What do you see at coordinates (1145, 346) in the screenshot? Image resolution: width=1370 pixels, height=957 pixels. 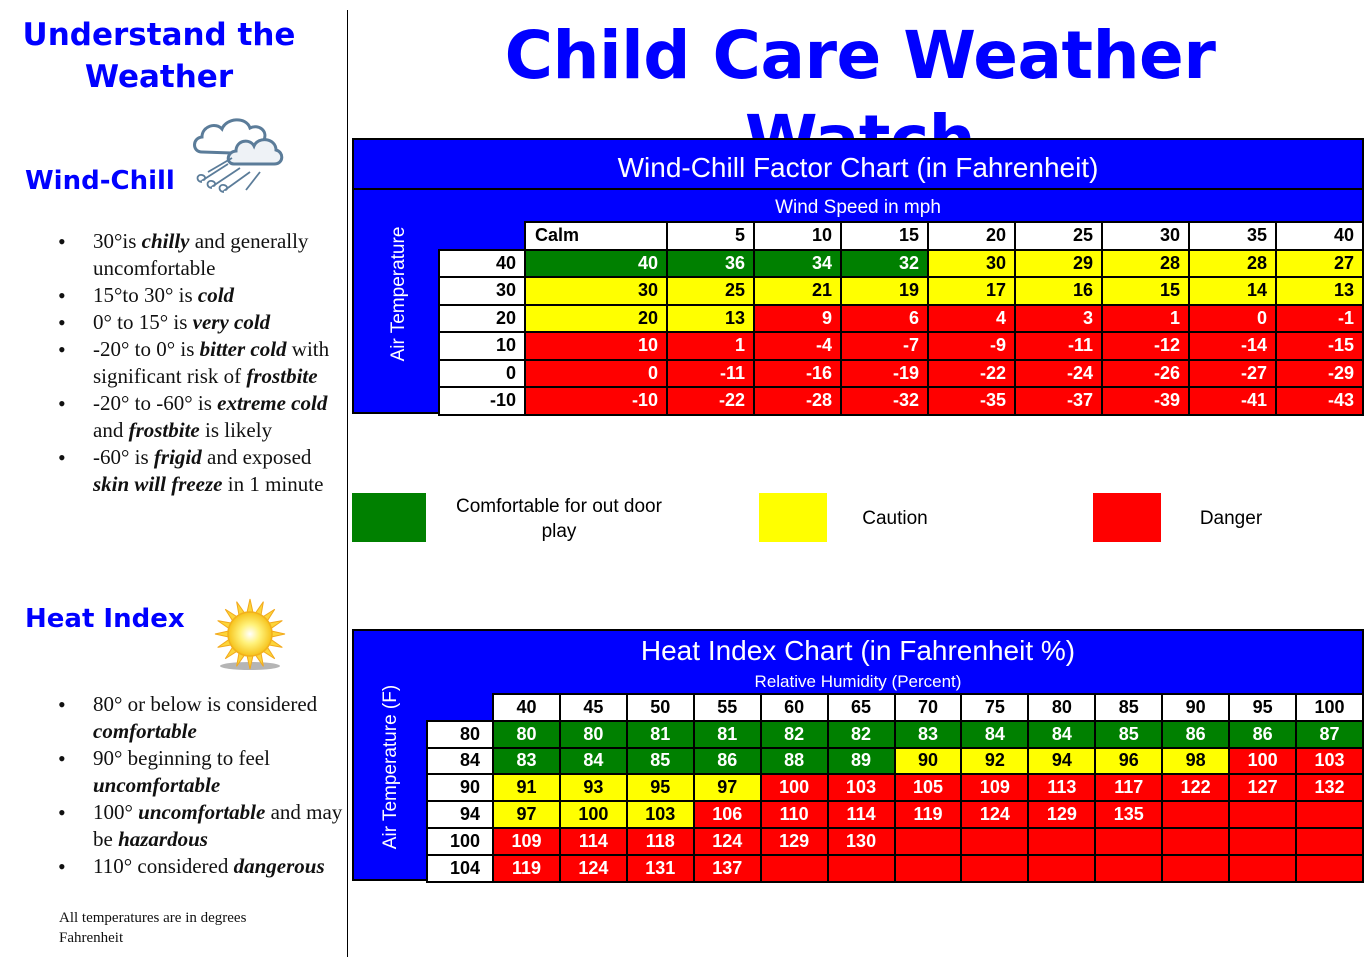 I see `data-cell: -12` at bounding box center [1145, 346].